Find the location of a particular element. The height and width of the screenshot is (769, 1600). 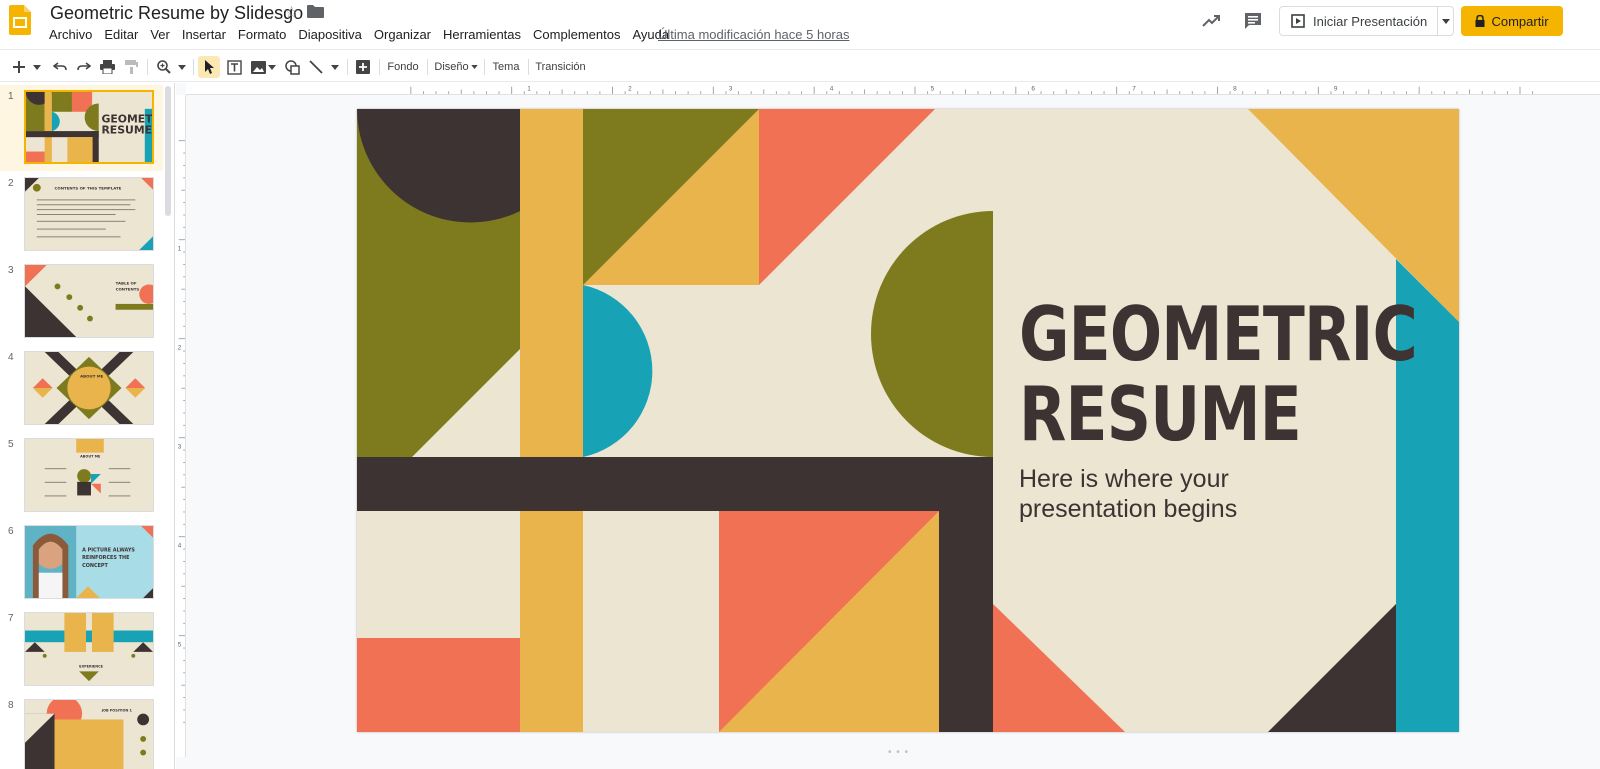

slide-number: 5 is located at coordinates (11, 444).